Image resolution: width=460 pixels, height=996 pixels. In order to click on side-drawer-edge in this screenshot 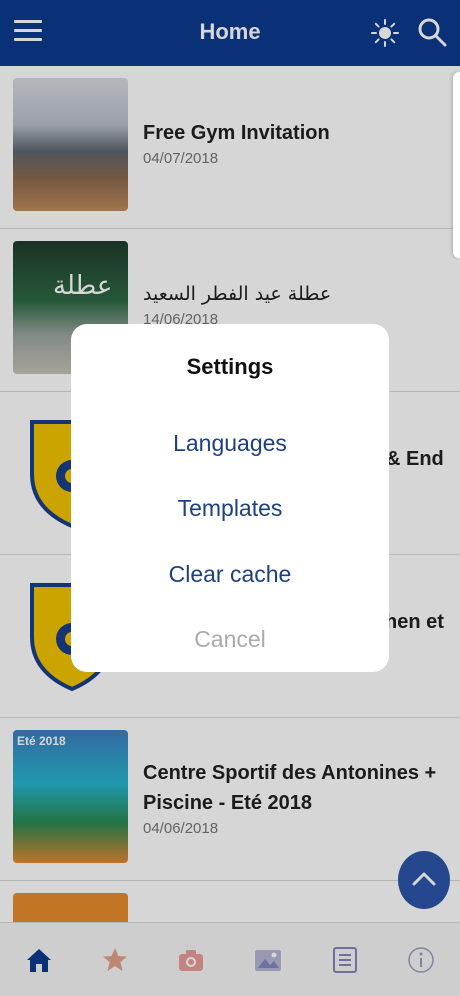, I will do `click(456, 165)`.